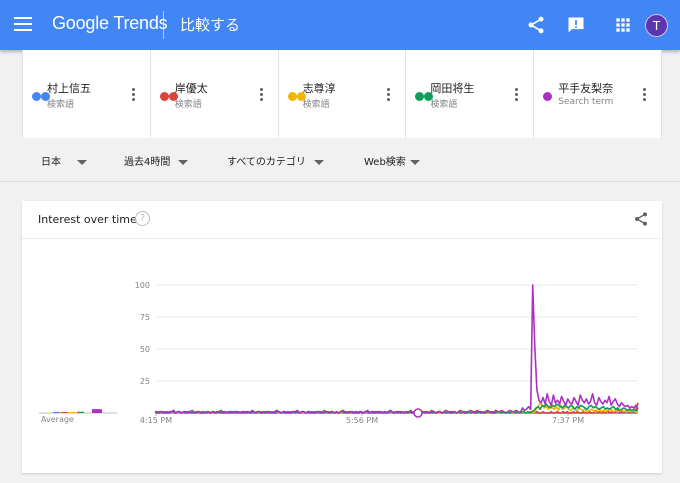 This screenshot has height=483, width=680. What do you see at coordinates (145, 317) in the screenshot?
I see `y-tick-label: 75` at bounding box center [145, 317].